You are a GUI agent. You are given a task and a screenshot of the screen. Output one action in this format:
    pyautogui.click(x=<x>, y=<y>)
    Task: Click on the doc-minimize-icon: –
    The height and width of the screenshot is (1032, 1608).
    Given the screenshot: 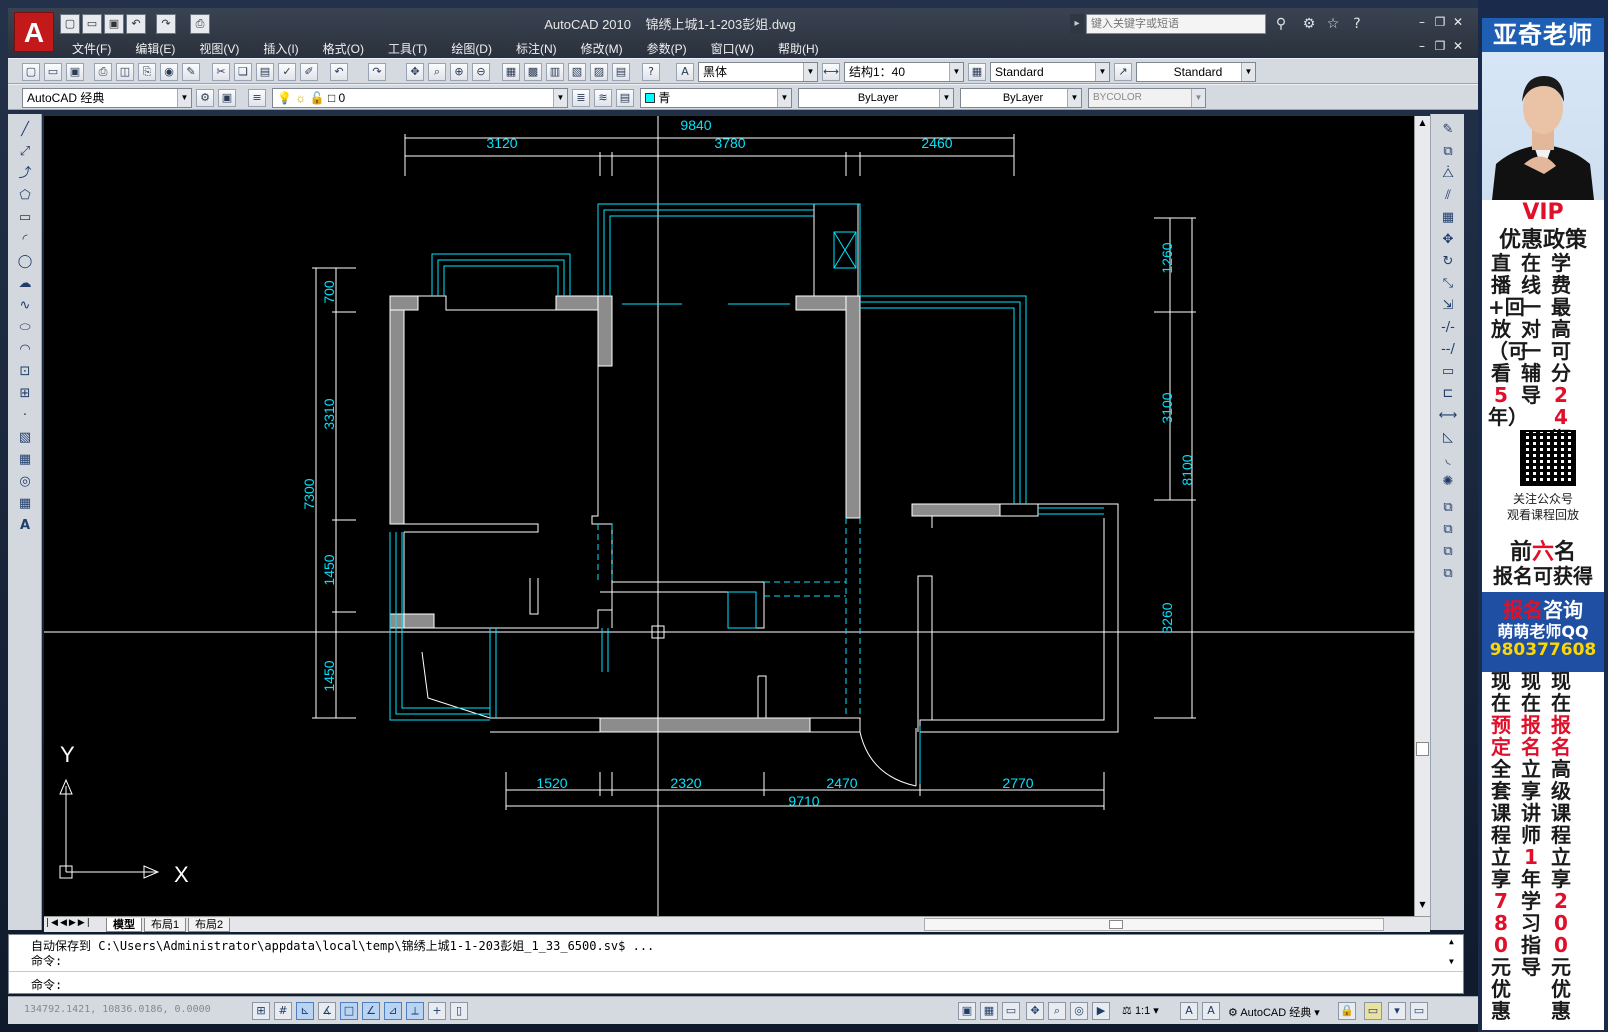 What is the action you would take?
    pyautogui.click(x=1422, y=46)
    